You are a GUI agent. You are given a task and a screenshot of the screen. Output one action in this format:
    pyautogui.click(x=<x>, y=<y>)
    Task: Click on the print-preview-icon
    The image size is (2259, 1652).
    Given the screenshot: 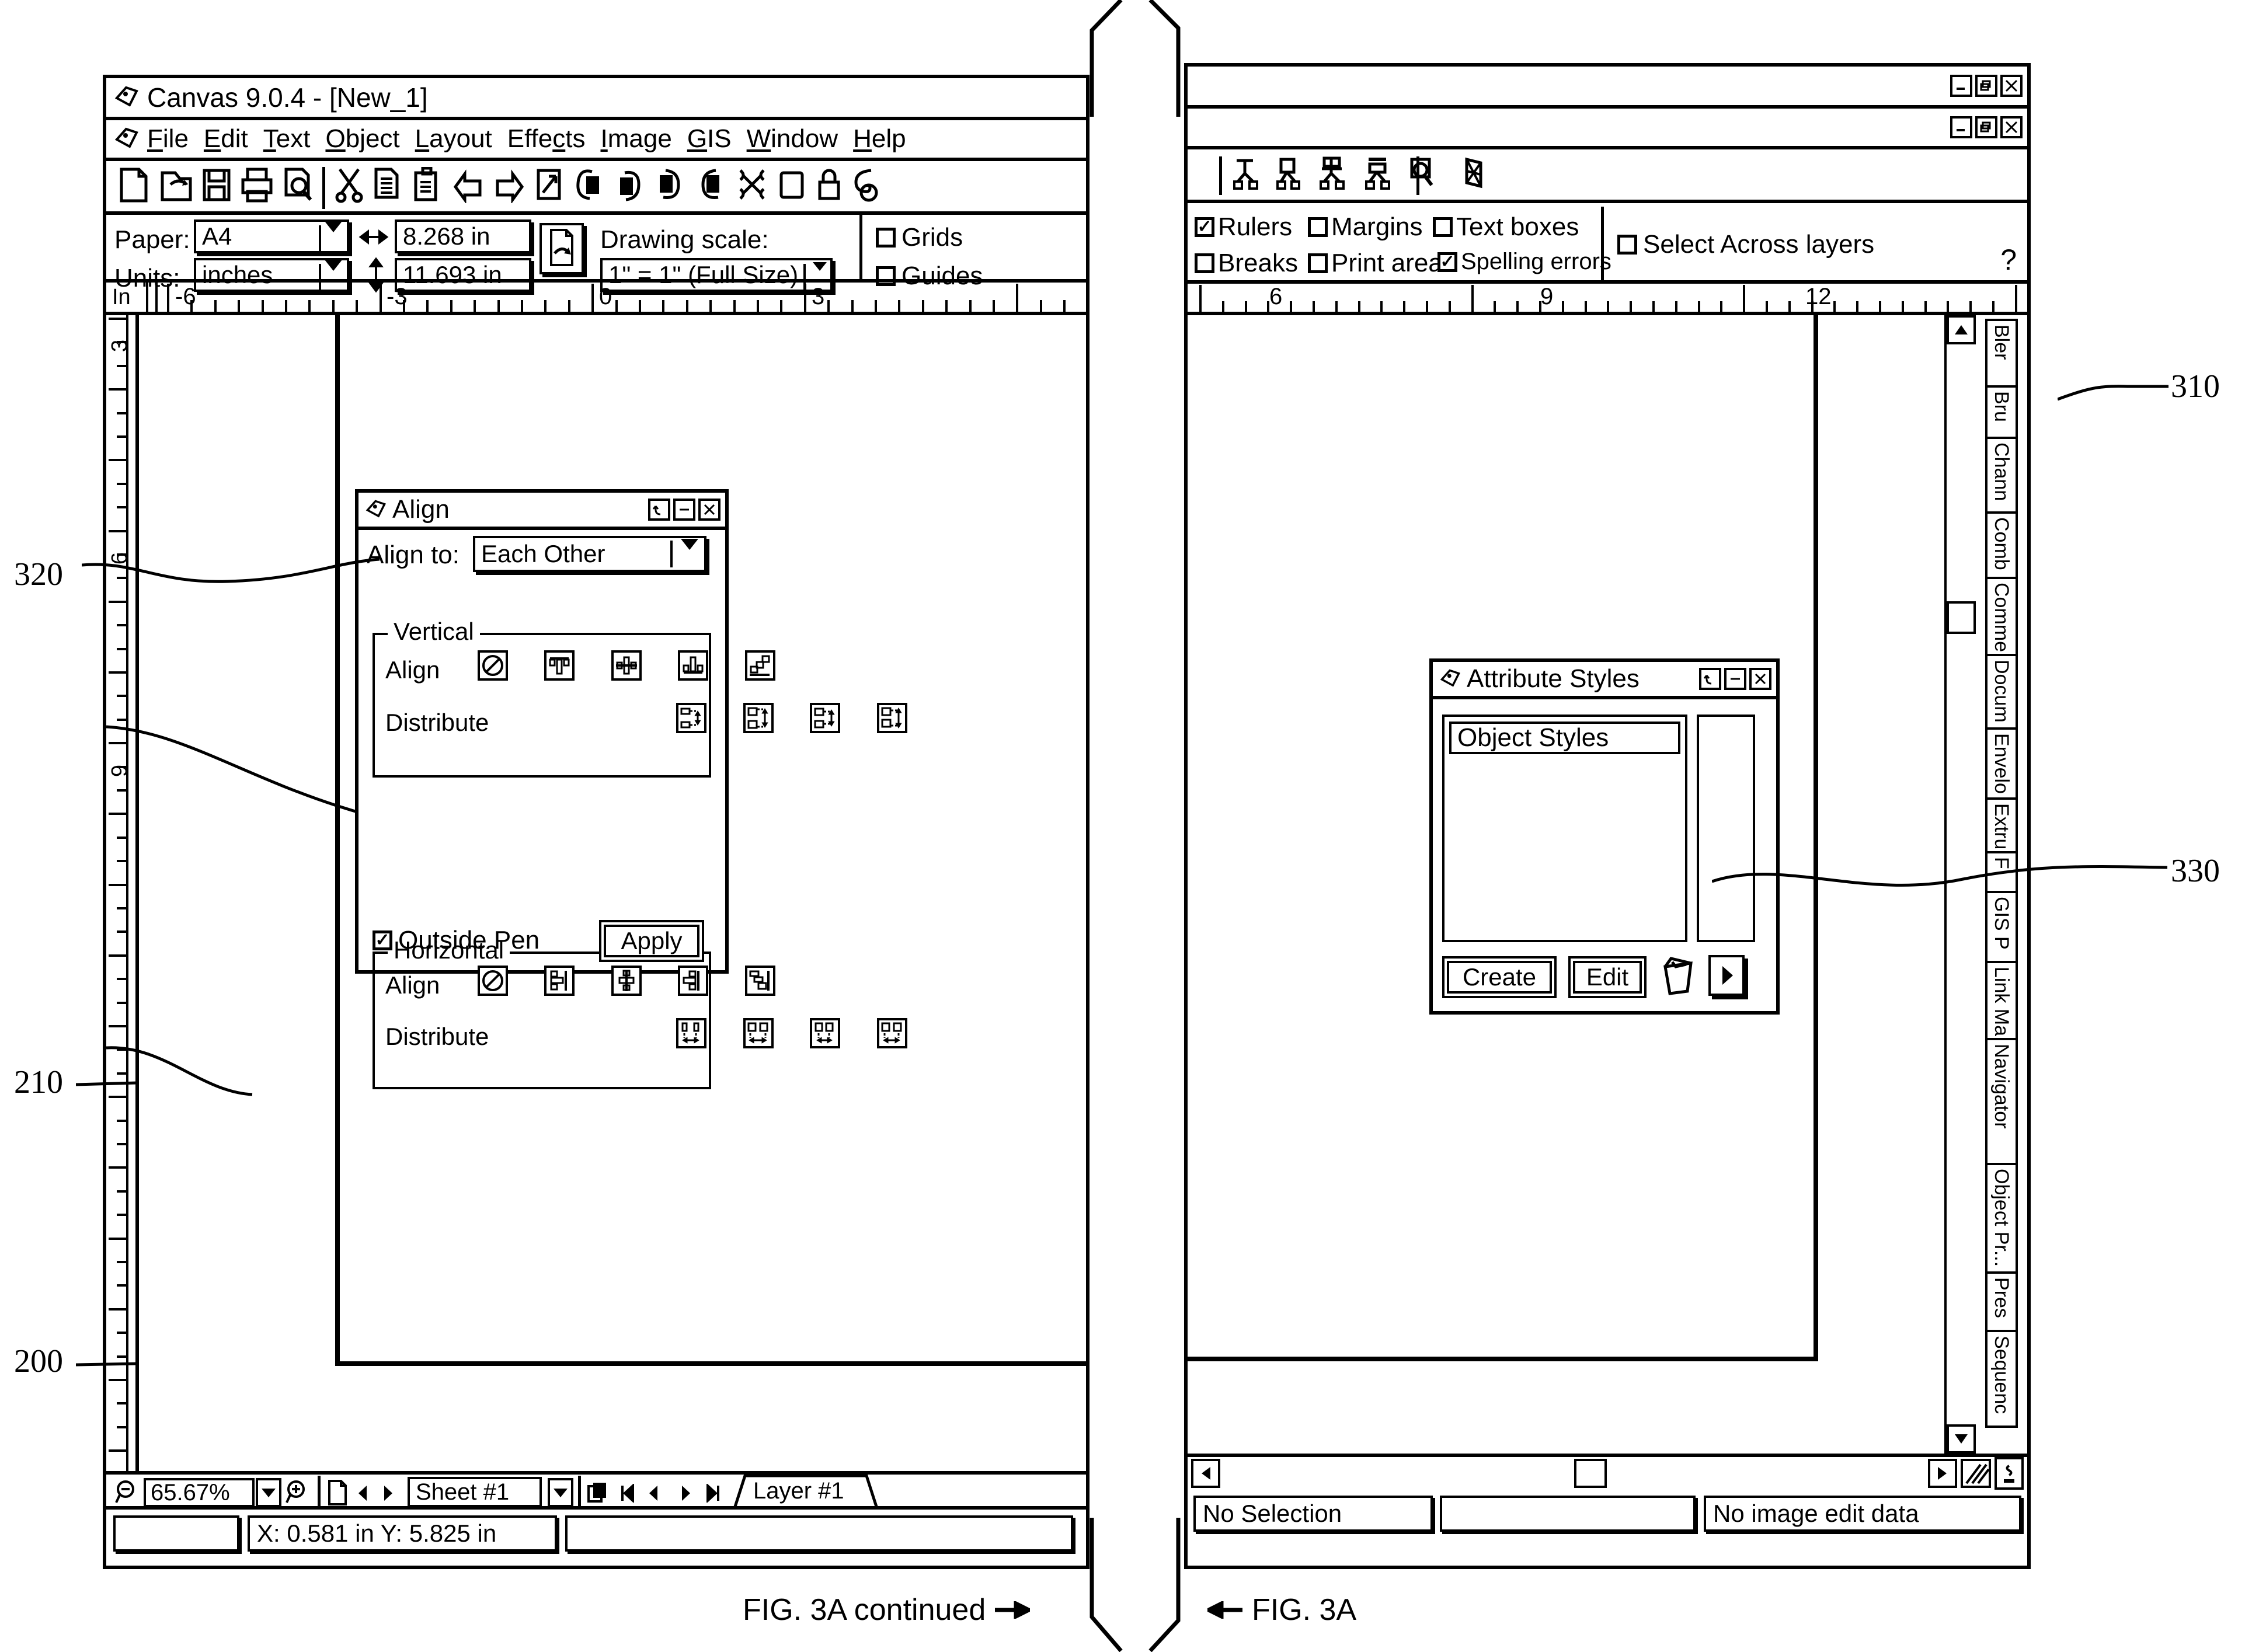 What is the action you would take?
    pyautogui.click(x=297, y=186)
    